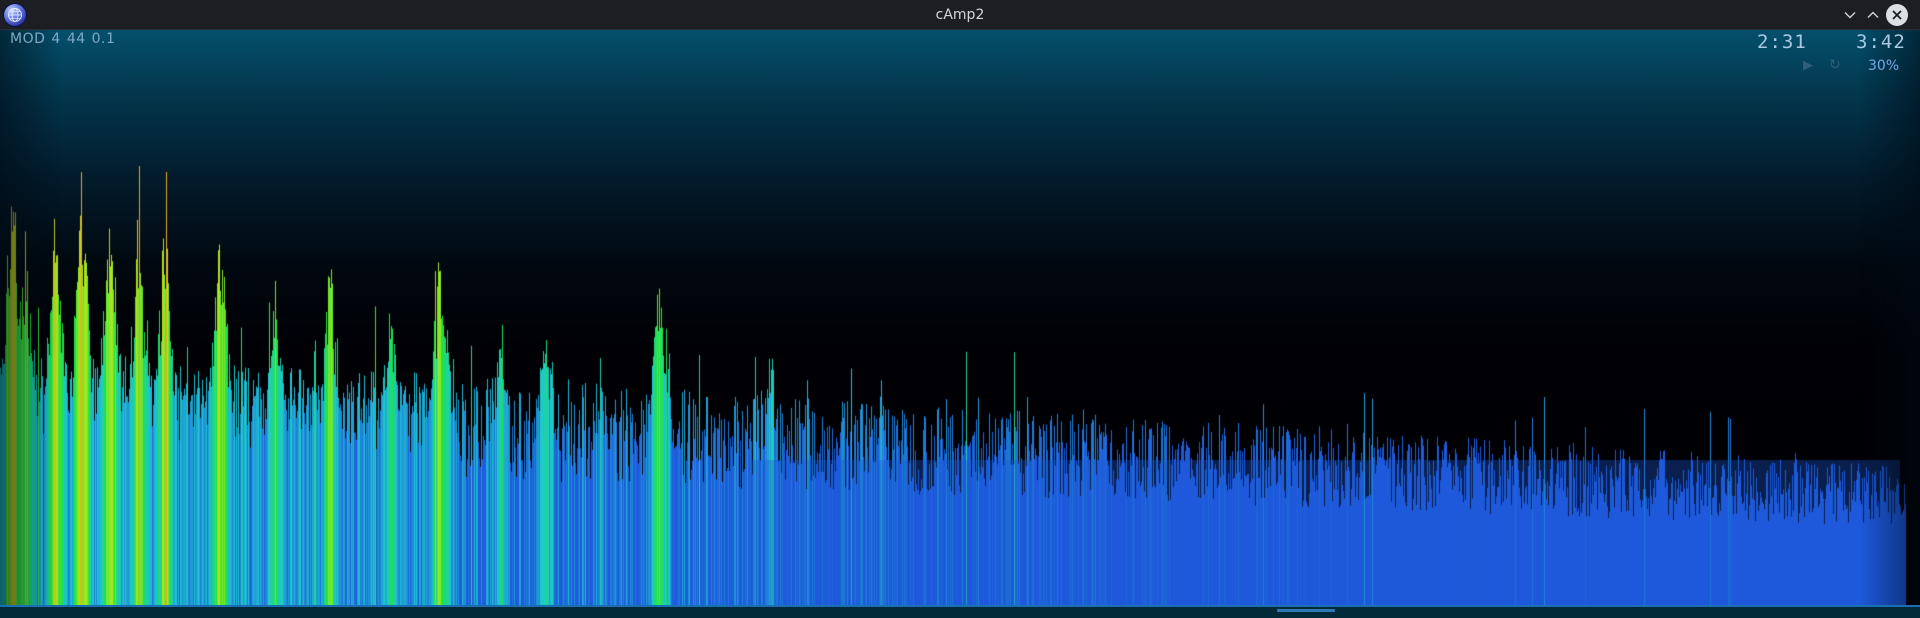  I want to click on minimize-button, so click(1850, 15).